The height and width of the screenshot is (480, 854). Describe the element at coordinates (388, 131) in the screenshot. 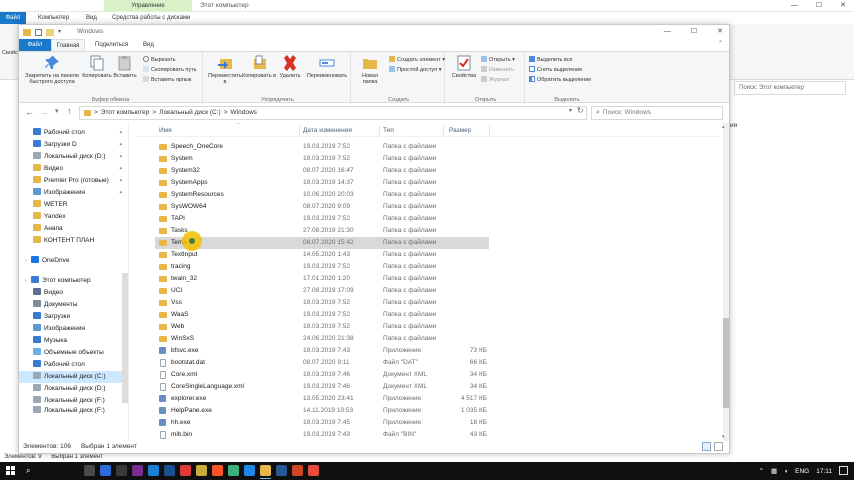

I see `column-header-type: Тип` at that location.